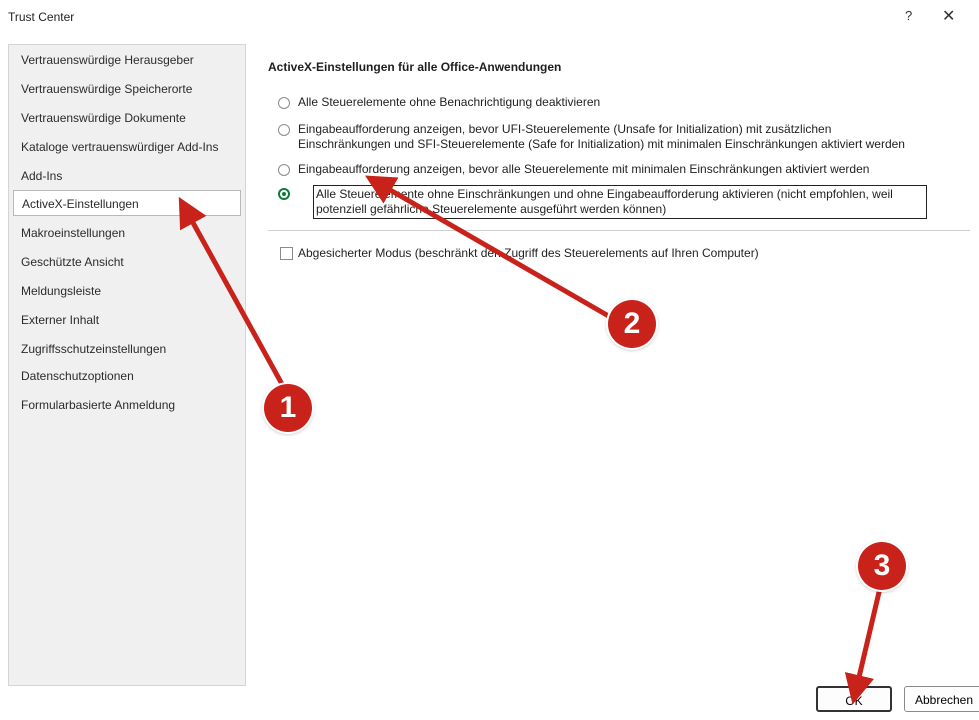 Image resolution: width=979 pixels, height=720 pixels. Describe the element at coordinates (127, 233) in the screenshot. I see `sidebar-item-macro-settings: Makroeinstellungen` at that location.